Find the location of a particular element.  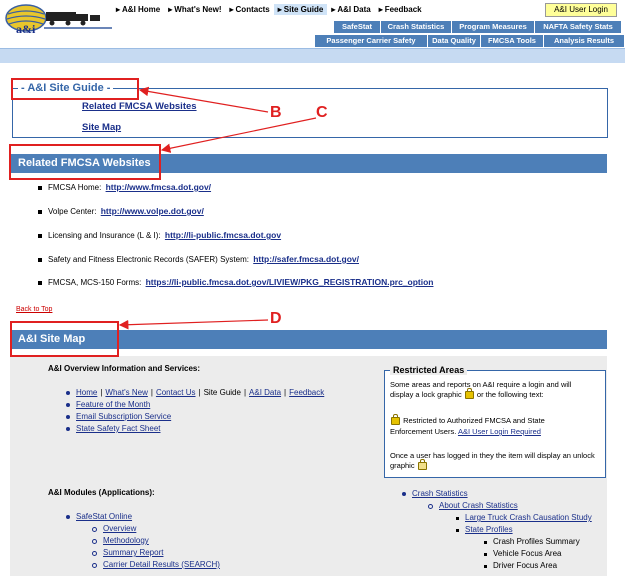

arrow-c is located at coordinates (238, 135).